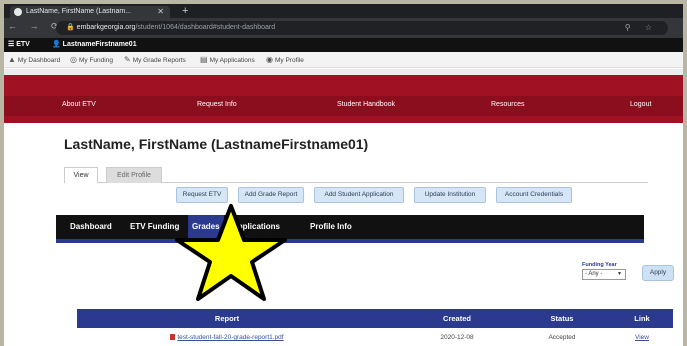  Describe the element at coordinates (95, 60) in the screenshot. I see `shortcut-label: My Funding` at that location.